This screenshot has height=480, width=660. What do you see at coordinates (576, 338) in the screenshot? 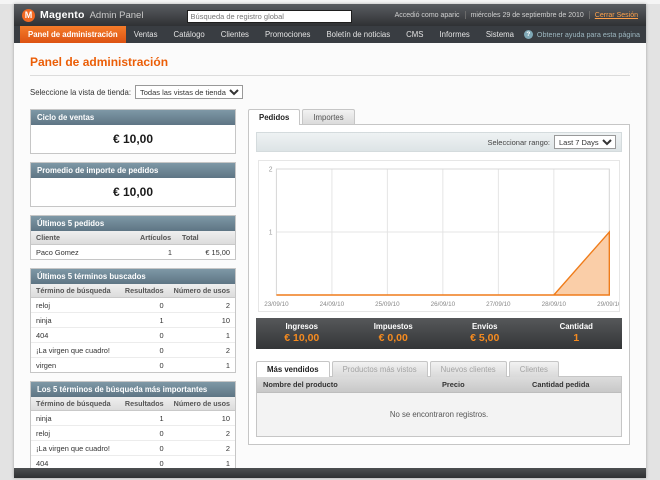
I see `total-value: 1` at bounding box center [576, 338].